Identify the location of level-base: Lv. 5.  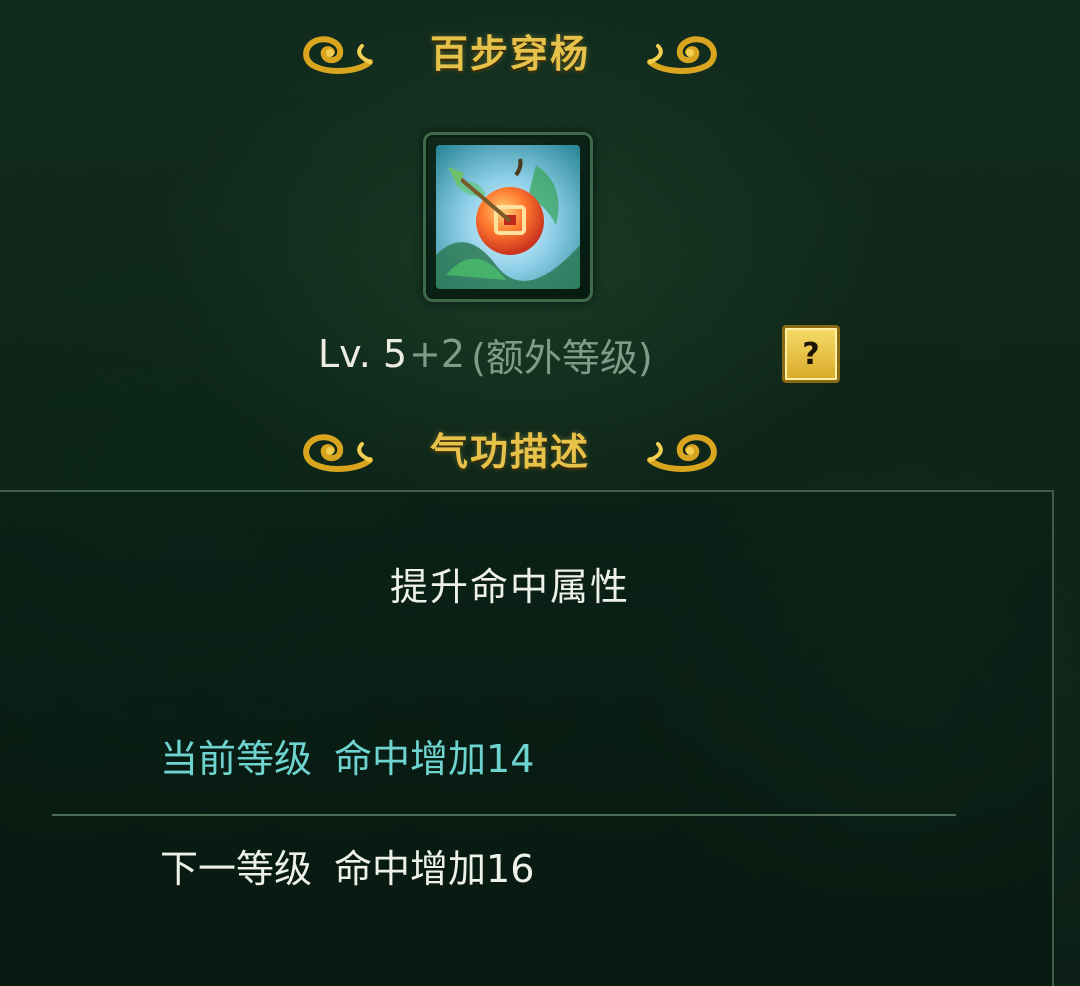
(363, 354).